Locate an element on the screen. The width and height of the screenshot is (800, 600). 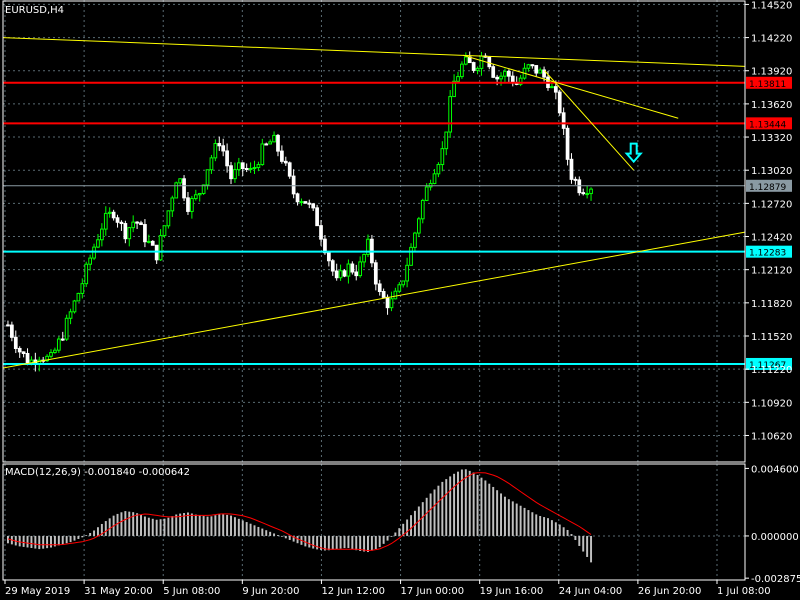
macd-label: MACD(12,26,9) -0.001840 -0.000642 is located at coordinates (97, 472).